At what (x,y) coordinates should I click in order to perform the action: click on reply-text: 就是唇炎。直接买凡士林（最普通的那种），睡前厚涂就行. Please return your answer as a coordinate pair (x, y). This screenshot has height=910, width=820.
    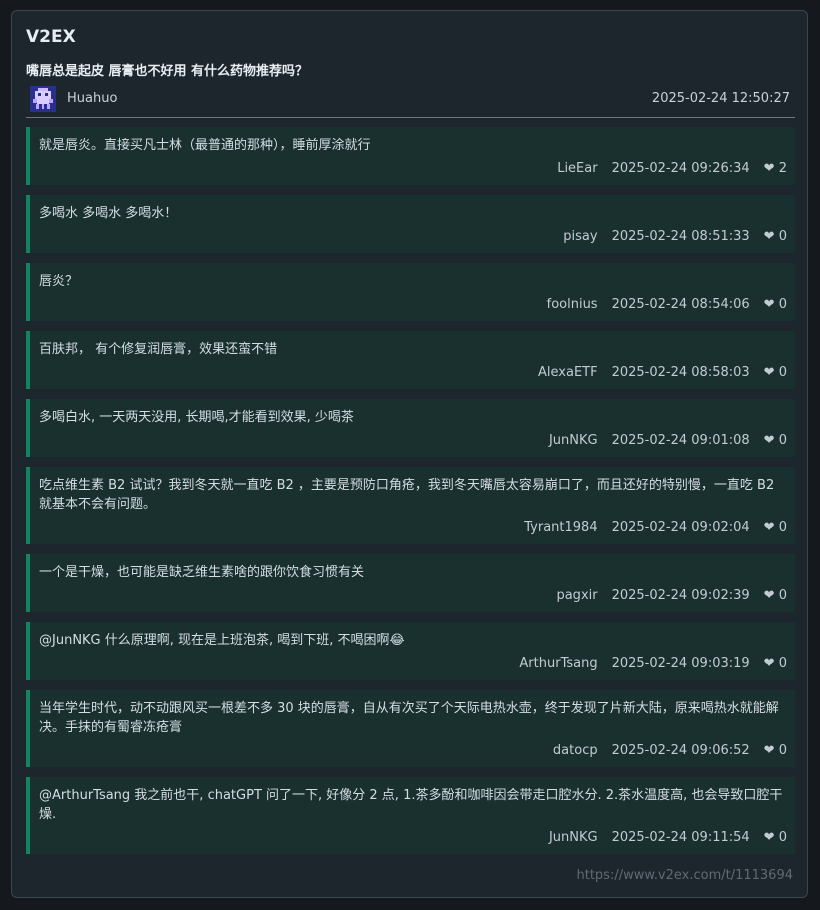
    Looking at the image, I should click on (205, 145).